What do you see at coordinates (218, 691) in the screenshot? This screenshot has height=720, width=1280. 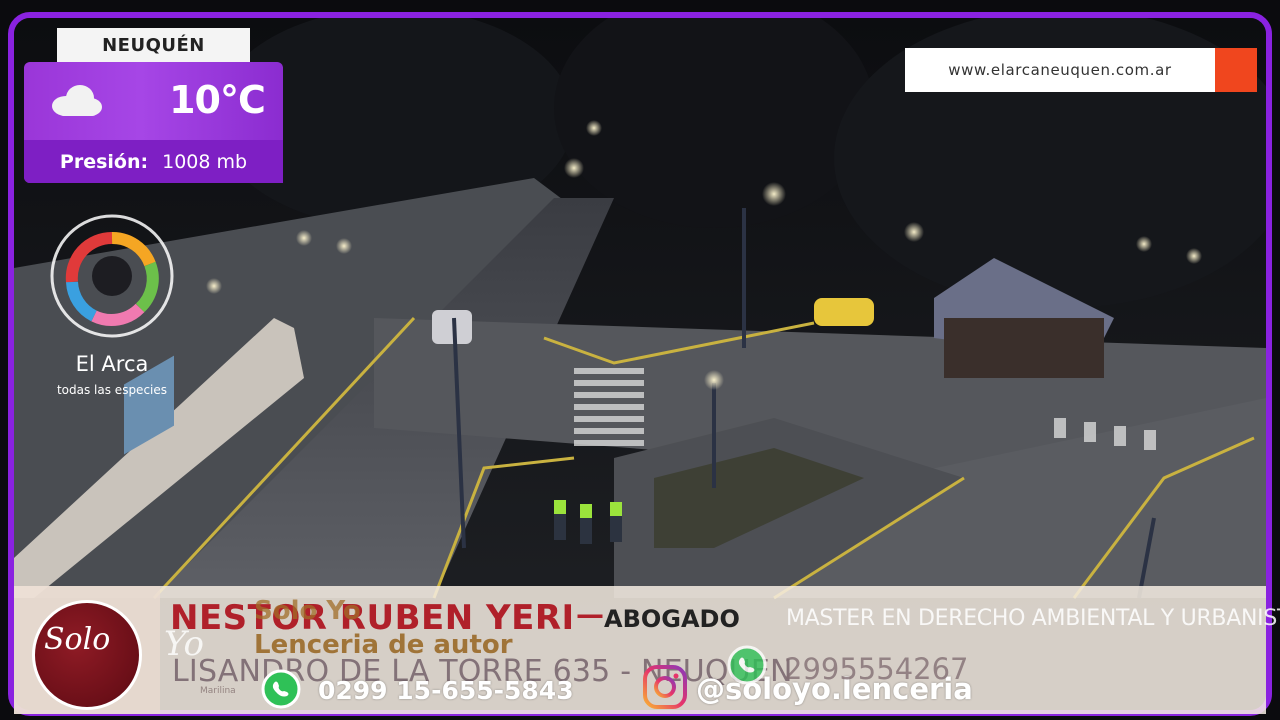 I see `store-signature: Marilina` at bounding box center [218, 691].